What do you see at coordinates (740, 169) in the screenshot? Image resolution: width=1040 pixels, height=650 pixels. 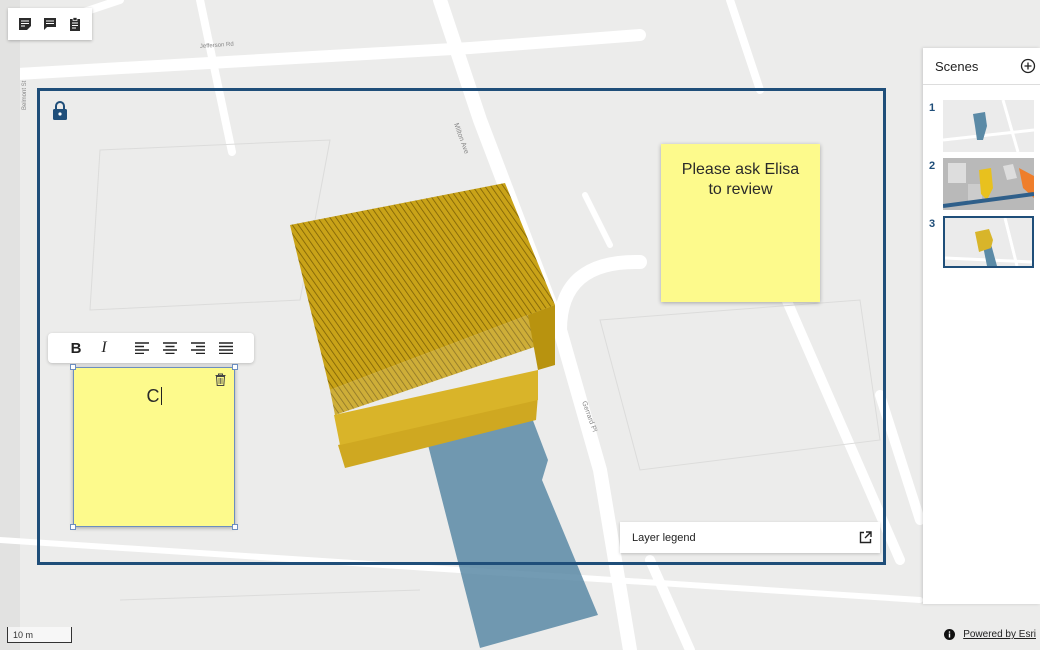 I see `note-line-1: Please ask Elisa` at bounding box center [740, 169].